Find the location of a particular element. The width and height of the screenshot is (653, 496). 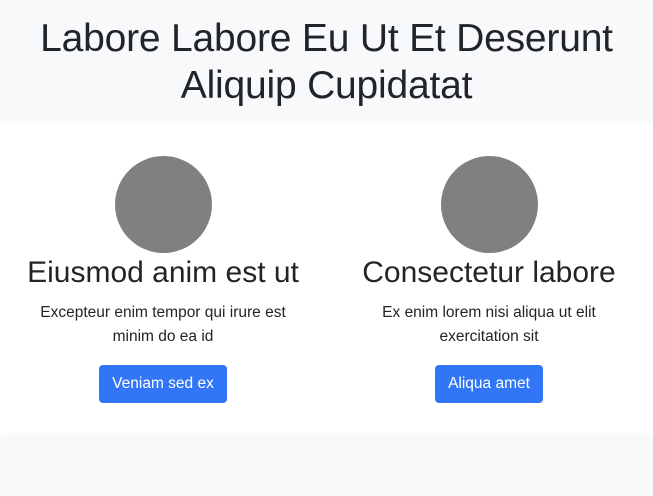

feature-heading: Eiusmod anim est ut is located at coordinates (163, 272).